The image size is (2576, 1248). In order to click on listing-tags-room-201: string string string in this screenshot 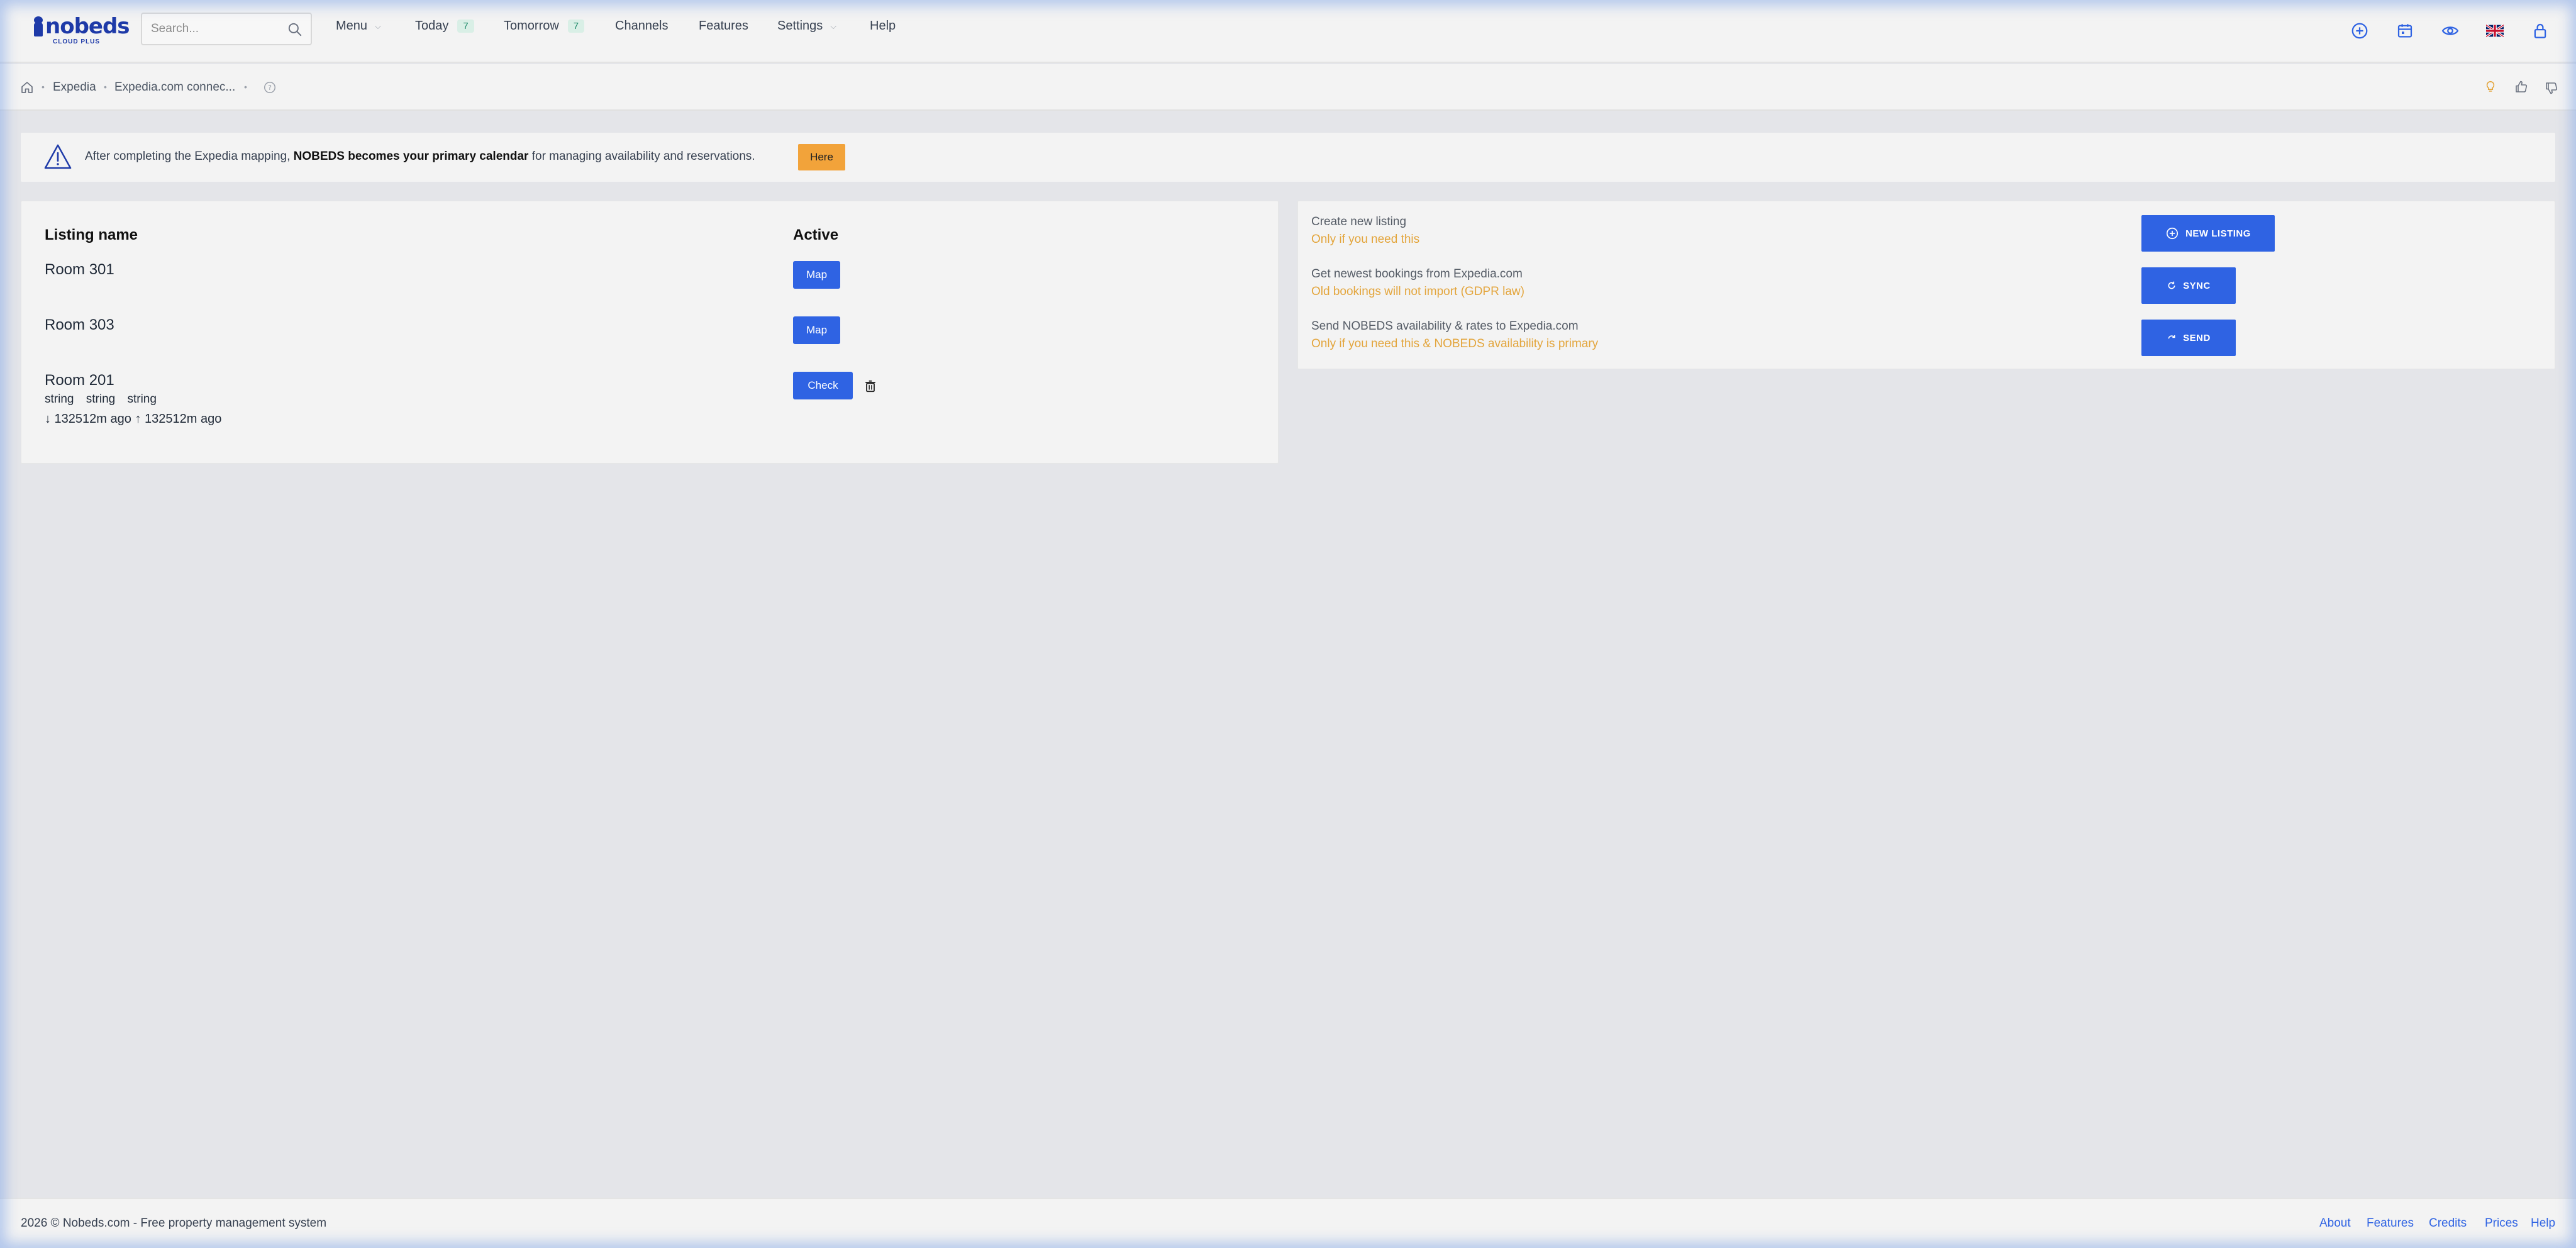, I will do `click(101, 399)`.